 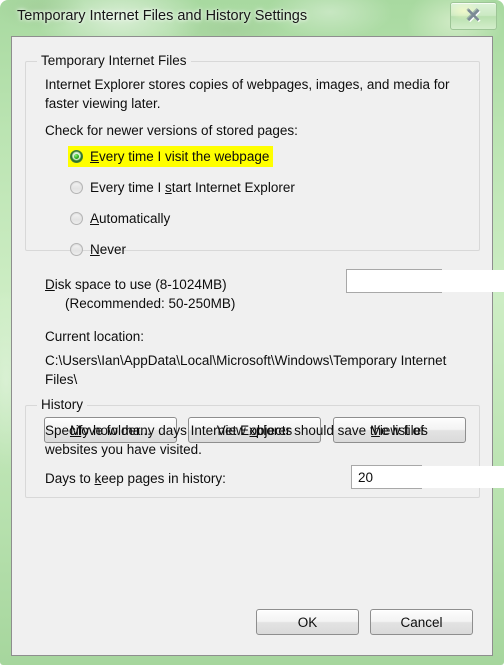 What do you see at coordinates (135, 478) in the screenshot?
I see `days-to-keep-label: Days to keep pages in history:` at bounding box center [135, 478].